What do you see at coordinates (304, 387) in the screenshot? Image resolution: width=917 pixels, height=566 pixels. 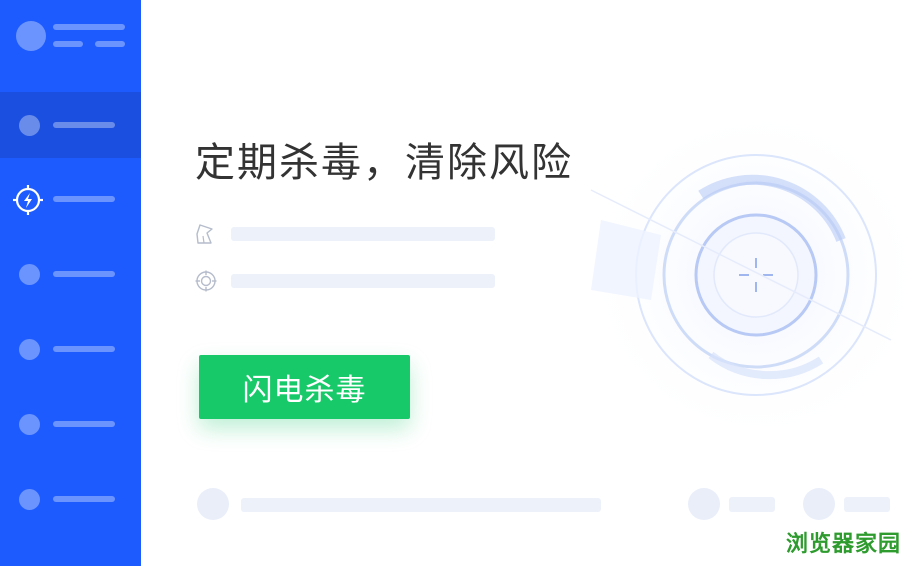 I see `quick-scan-button: 闪电杀毒` at bounding box center [304, 387].